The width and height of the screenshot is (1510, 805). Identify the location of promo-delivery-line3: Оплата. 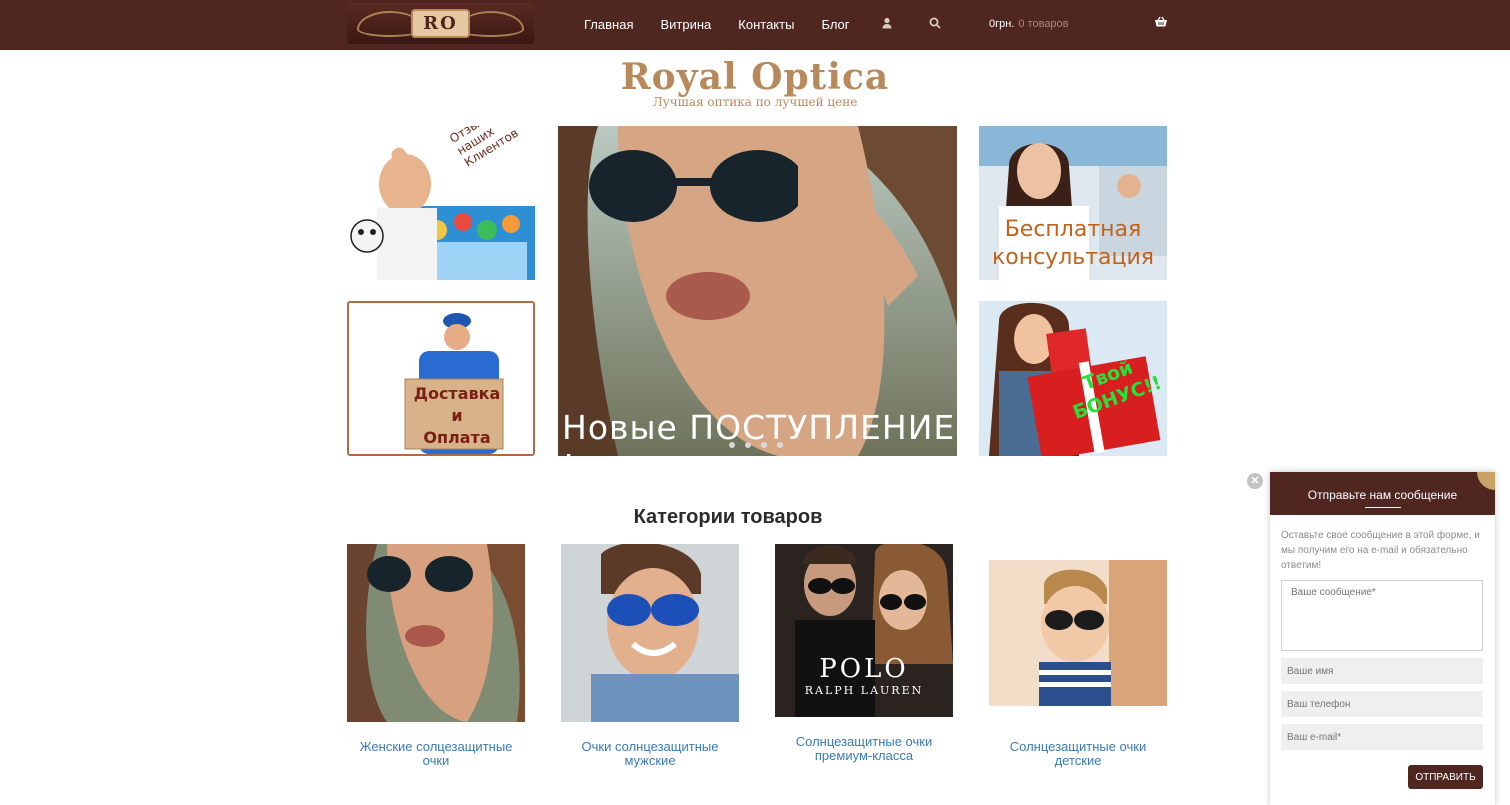
(457, 437).